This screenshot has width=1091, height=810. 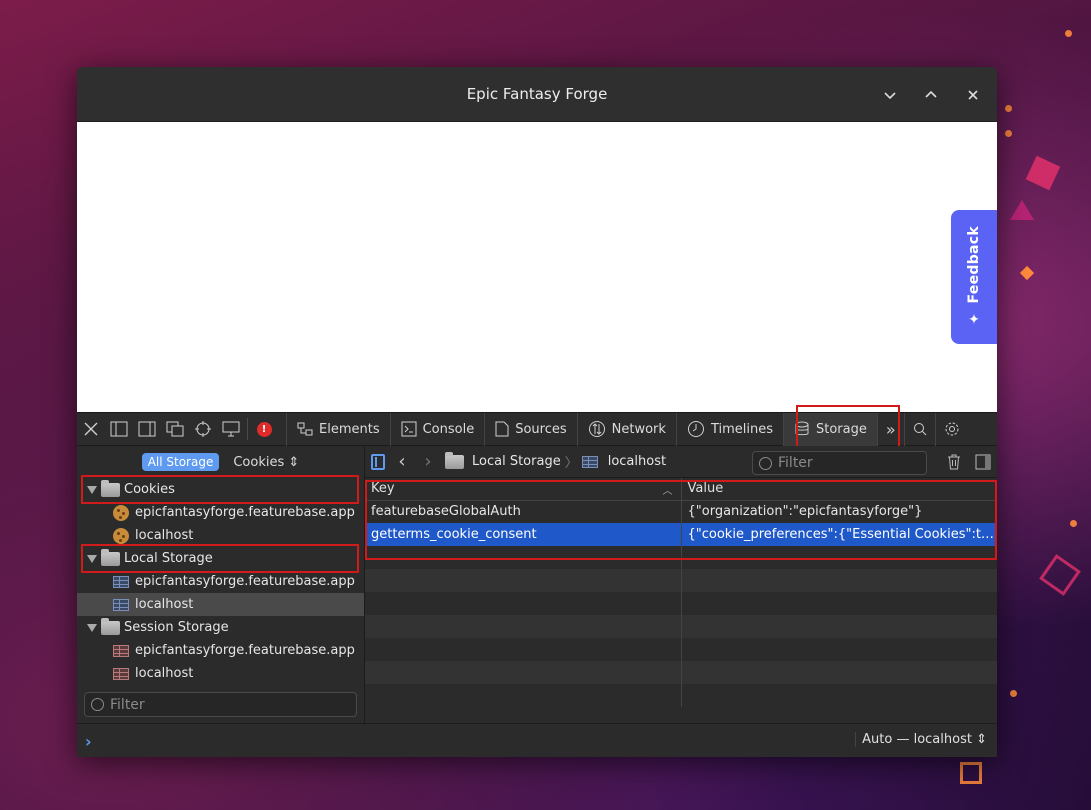 I want to click on key-cell: featurebaseGlobalAuth, so click(x=523, y=511).